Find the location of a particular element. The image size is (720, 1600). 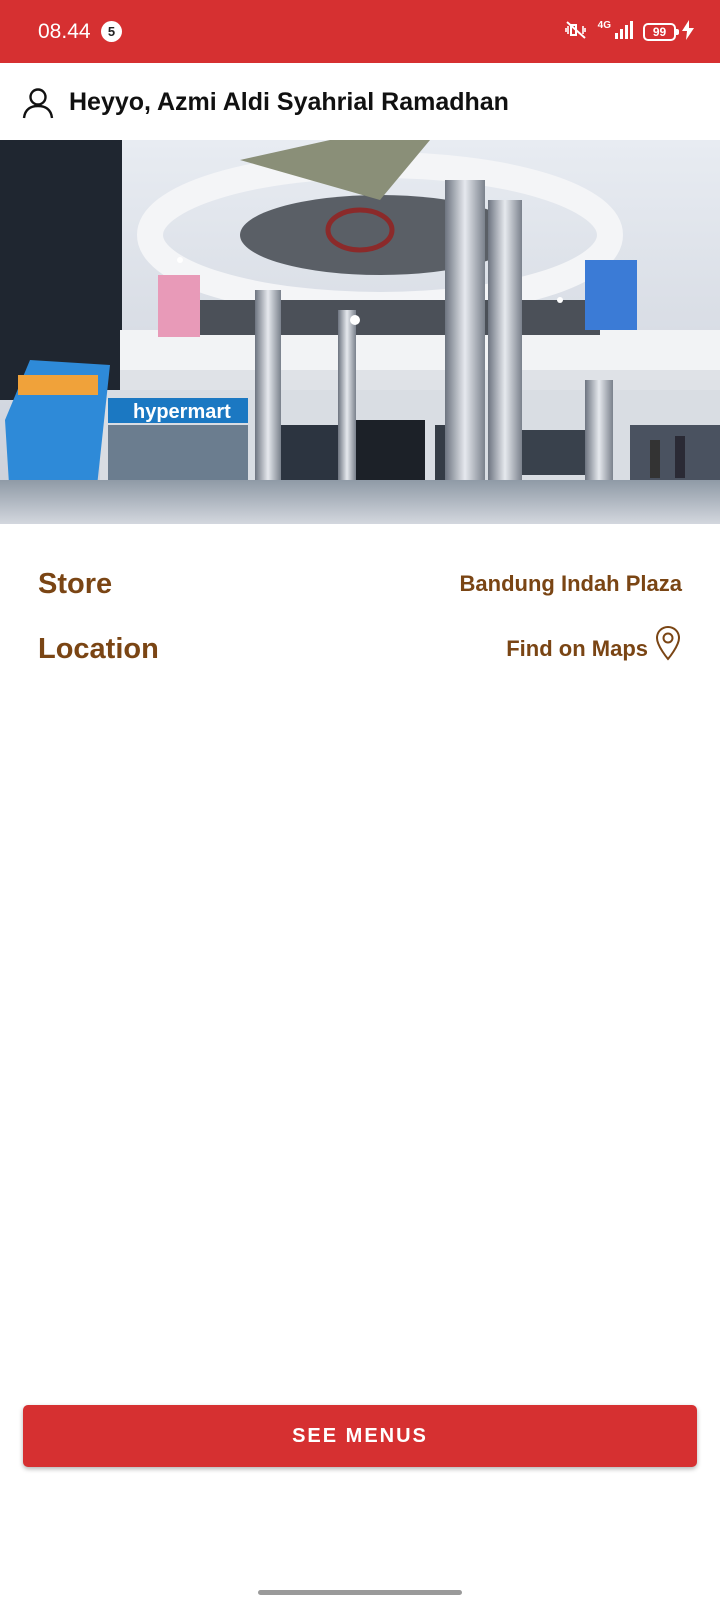

greeting-text: Heyyo, Azmi Aldi Syahrial Ramadhan is located at coordinates (289, 102).